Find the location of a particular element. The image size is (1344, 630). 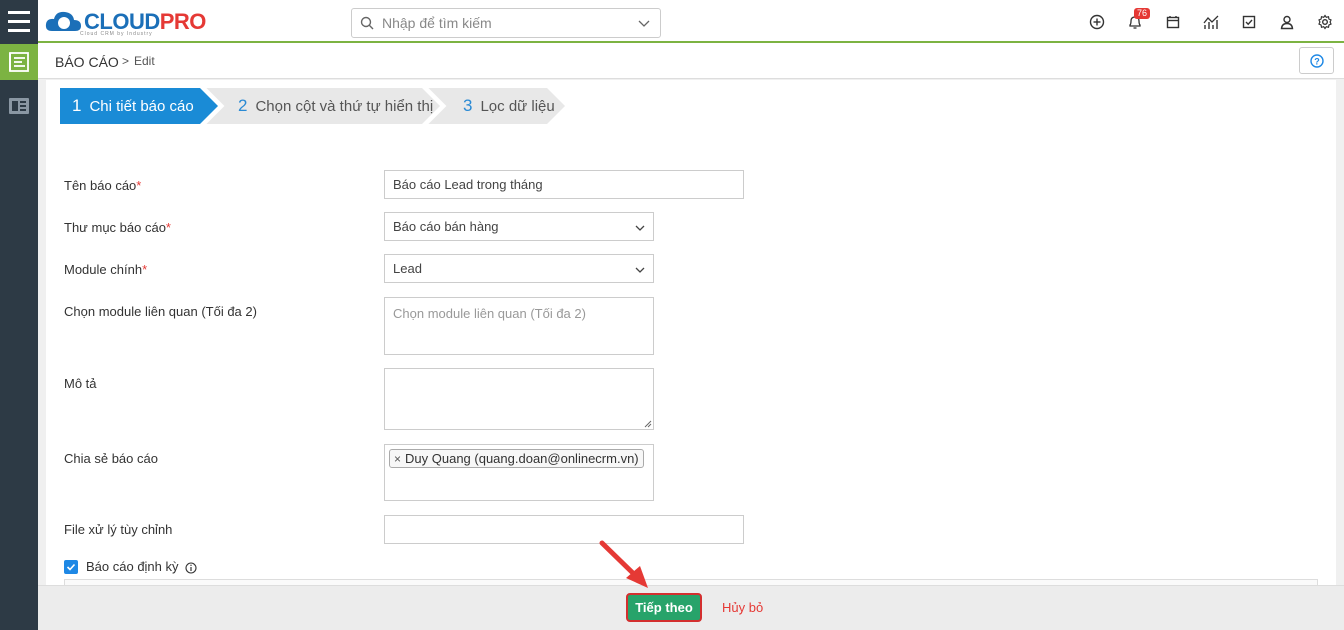

search-icon is located at coordinates (367, 23).